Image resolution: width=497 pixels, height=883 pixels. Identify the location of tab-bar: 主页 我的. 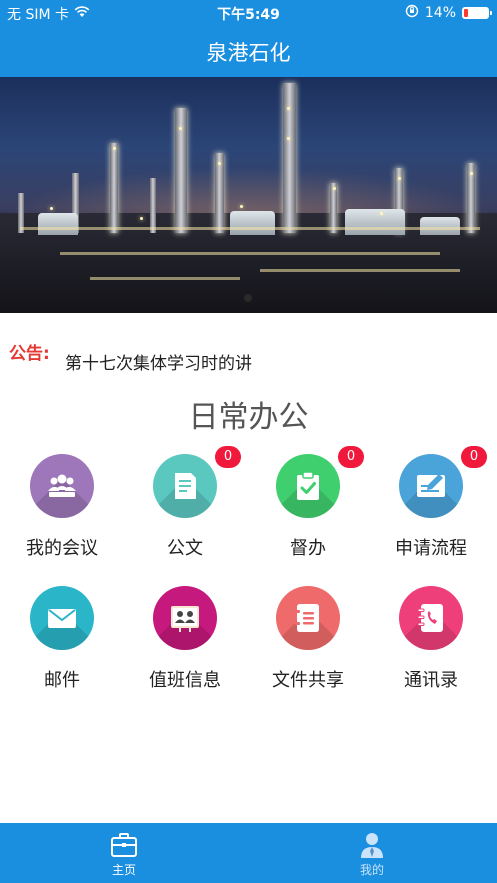
(248, 853).